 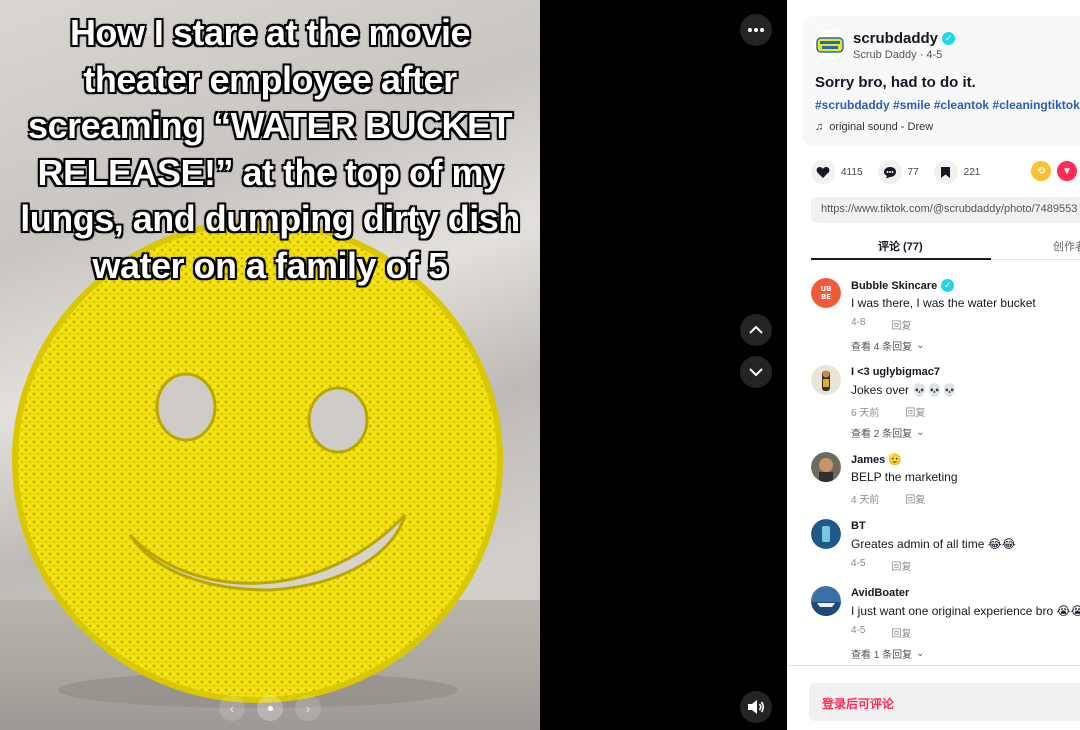 I want to click on previous-photo-button: ‹, so click(x=232, y=708).